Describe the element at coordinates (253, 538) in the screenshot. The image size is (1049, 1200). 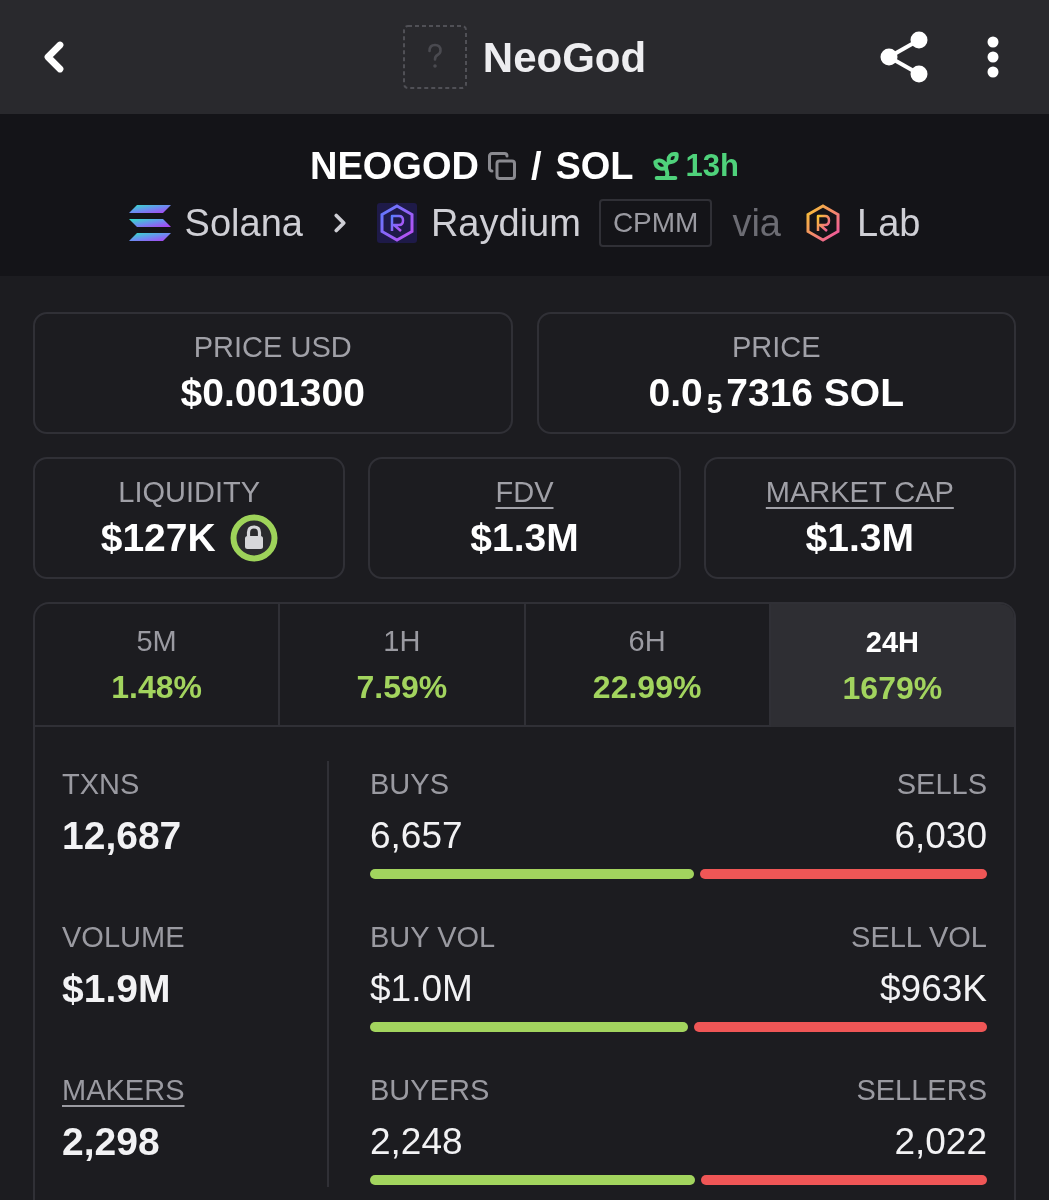
I see `lock-icon` at that location.